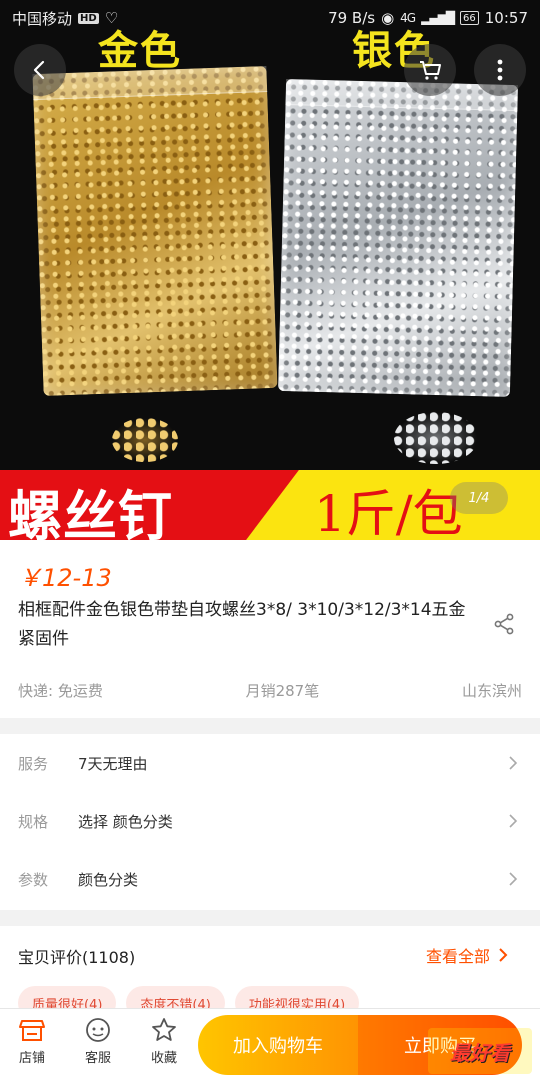  I want to click on service-label: 服务, so click(33, 763).